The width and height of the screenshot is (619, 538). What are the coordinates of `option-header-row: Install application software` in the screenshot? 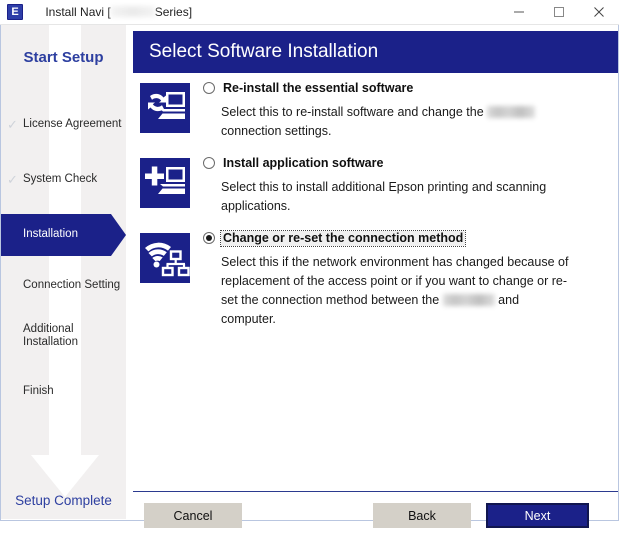 It's located at (410, 163).